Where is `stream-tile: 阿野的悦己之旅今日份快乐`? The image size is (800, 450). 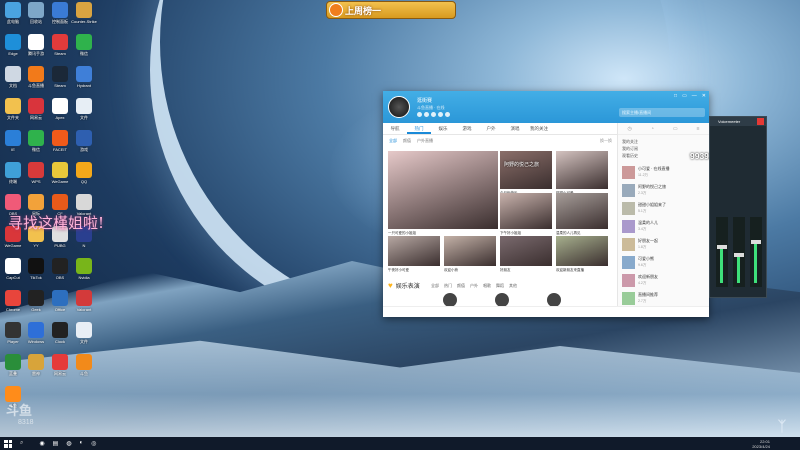
stream-tile: 阿野的悦己之旅今日份快乐 is located at coordinates (526, 173).